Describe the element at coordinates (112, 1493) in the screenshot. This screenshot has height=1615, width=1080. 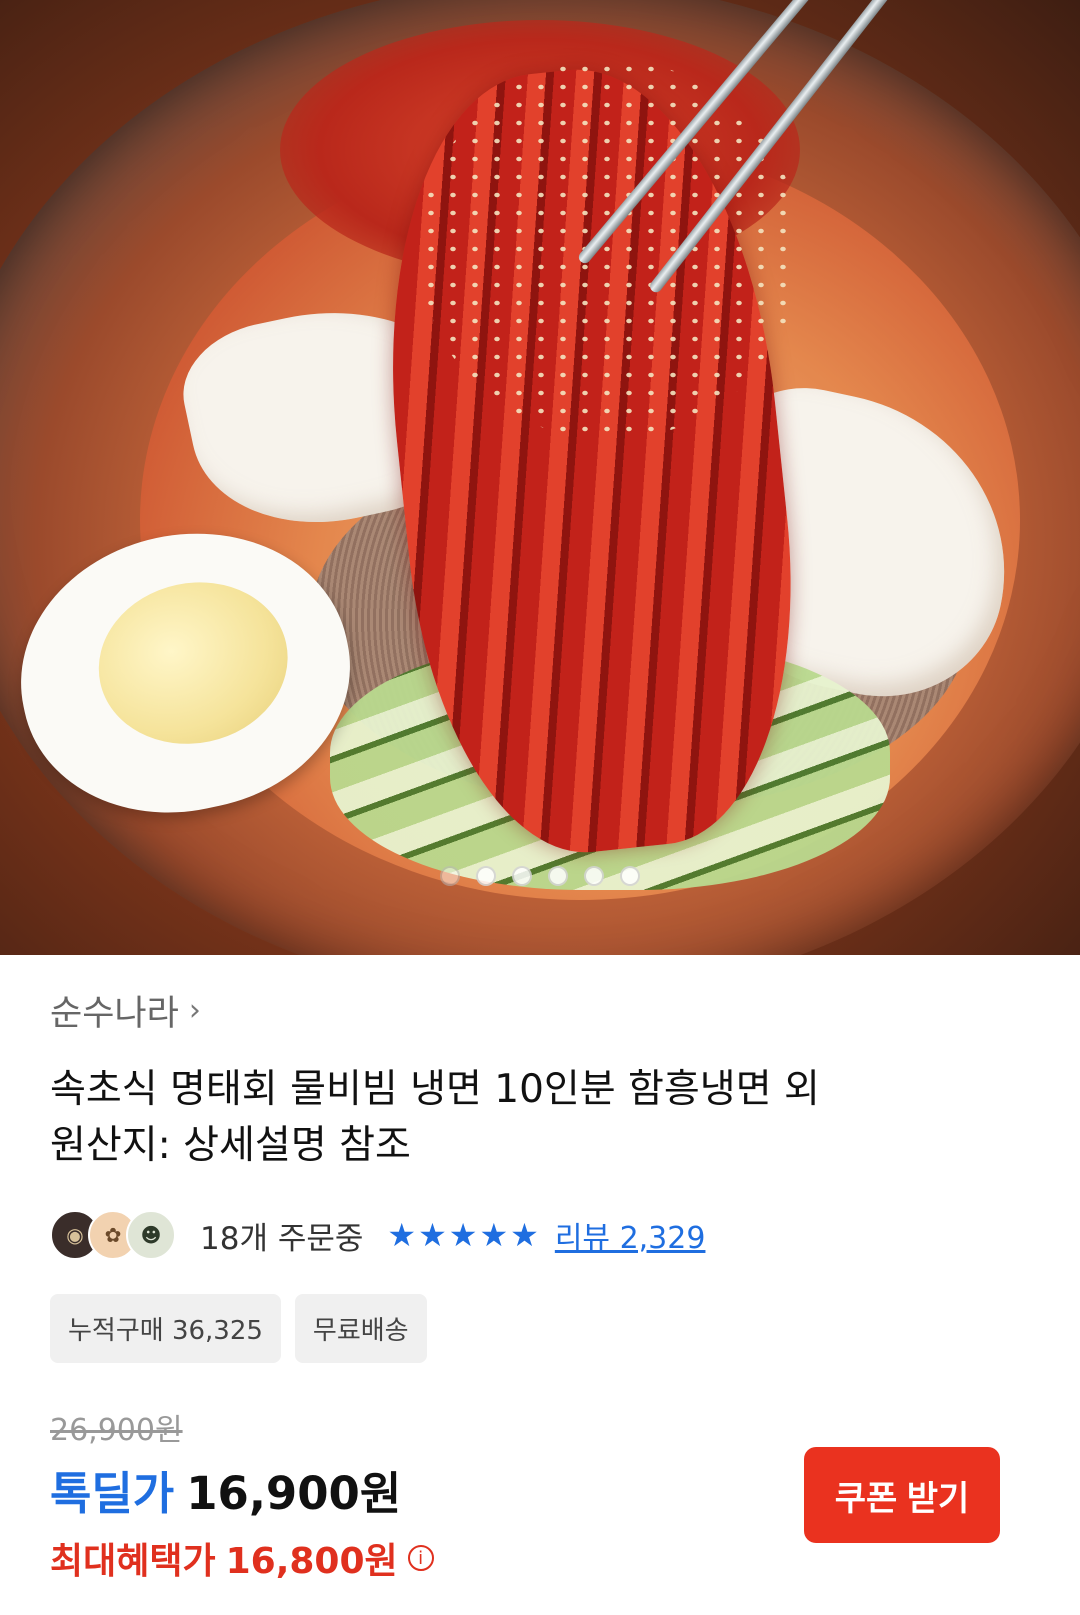
I see `deal-label: 톡딜가` at that location.